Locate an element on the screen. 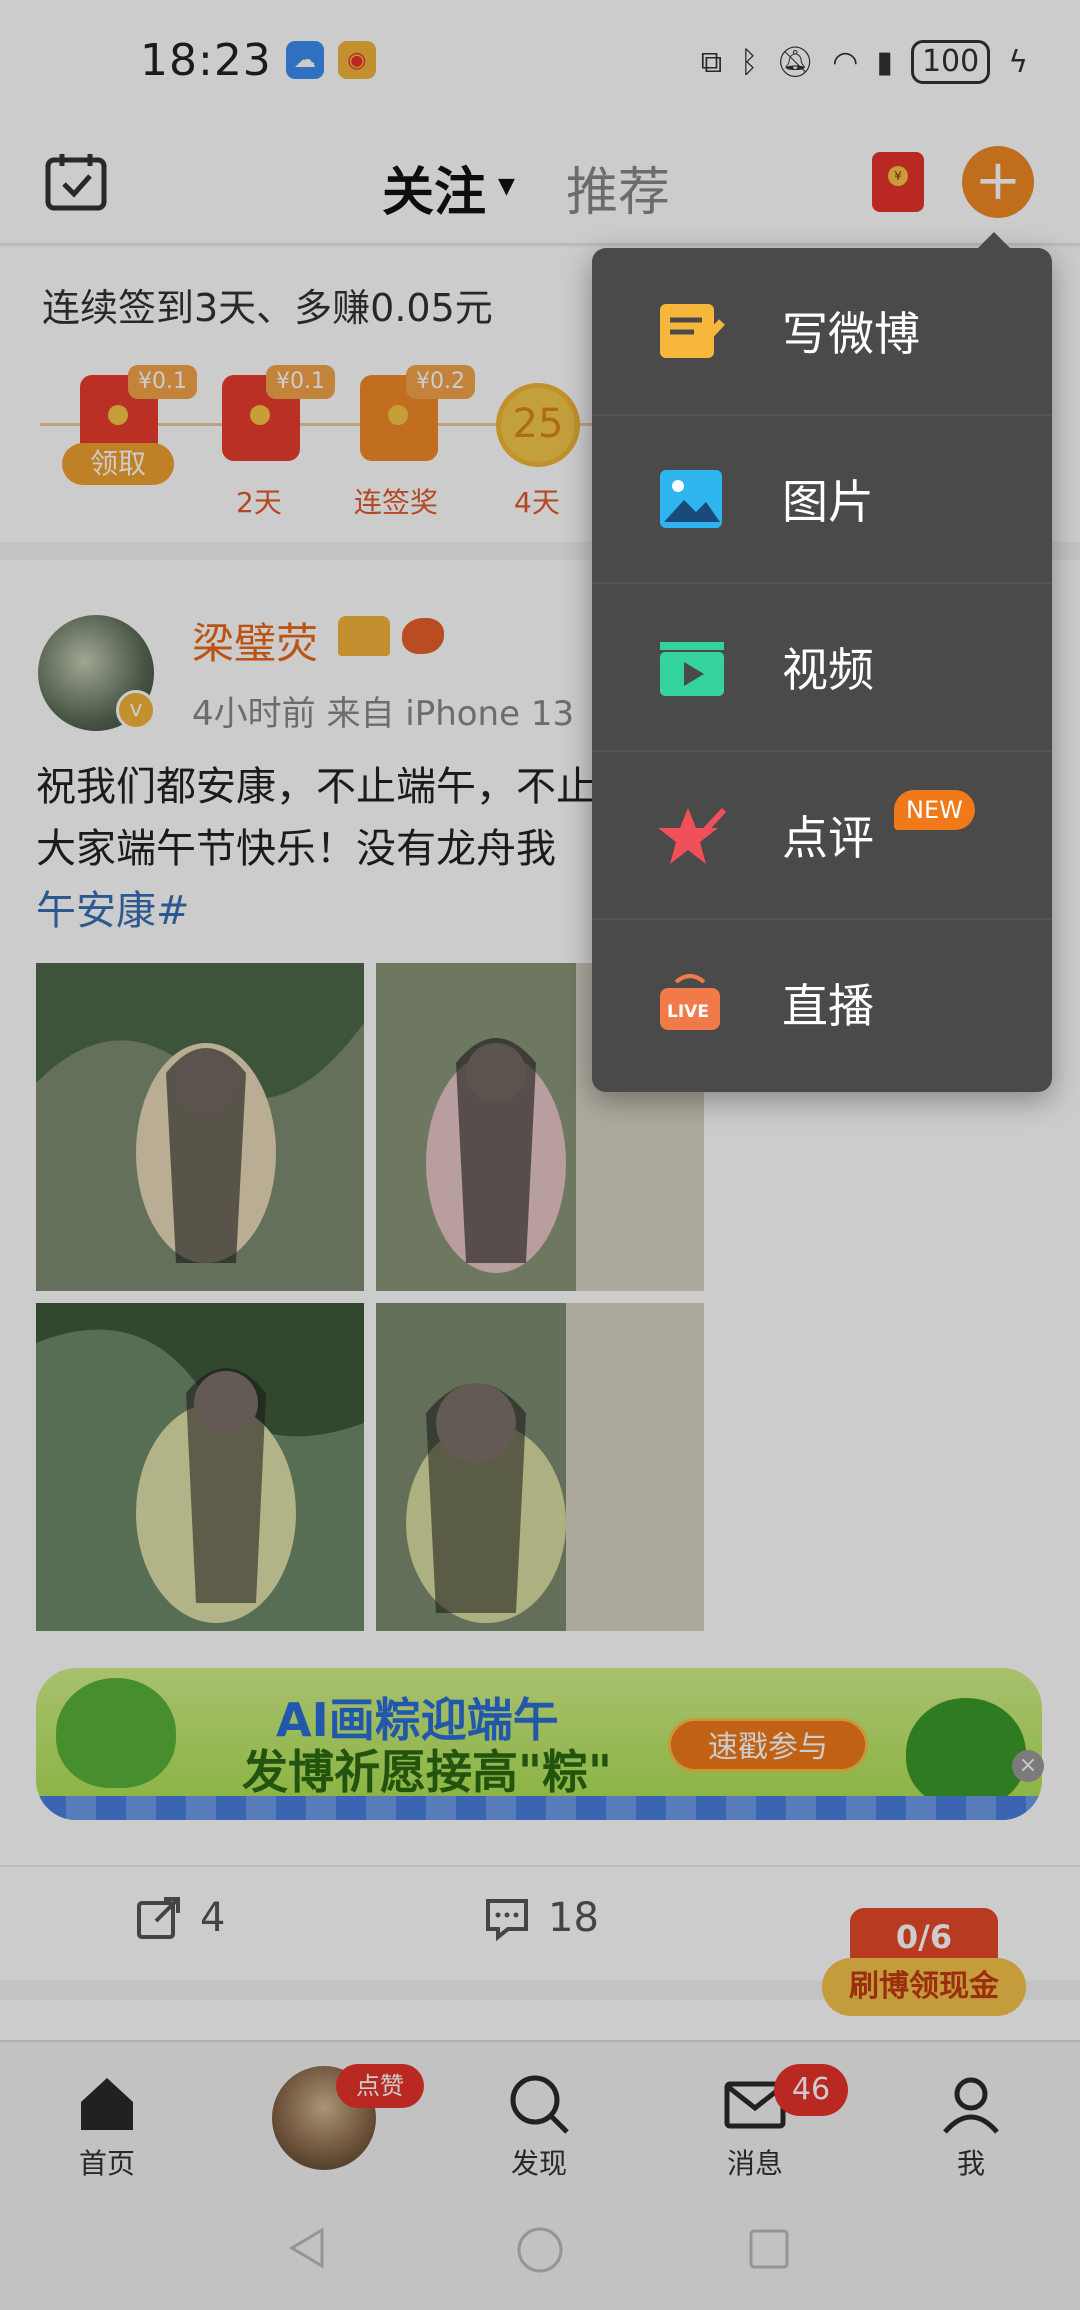  menu-item-compose: 写微博 is located at coordinates (822, 332).